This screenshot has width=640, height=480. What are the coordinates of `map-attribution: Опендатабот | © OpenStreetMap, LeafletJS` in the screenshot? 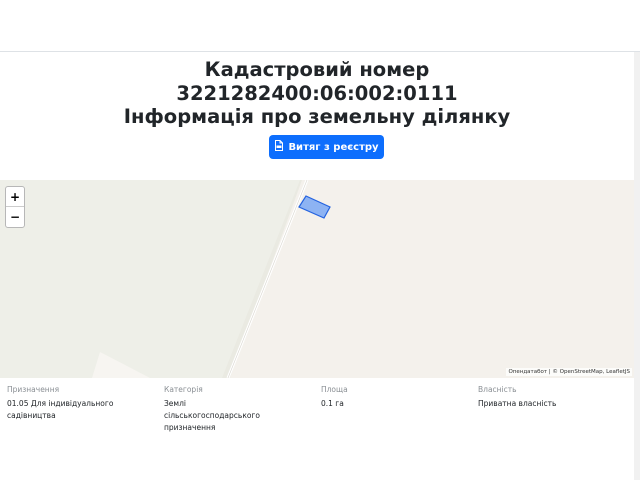 It's located at (569, 372).